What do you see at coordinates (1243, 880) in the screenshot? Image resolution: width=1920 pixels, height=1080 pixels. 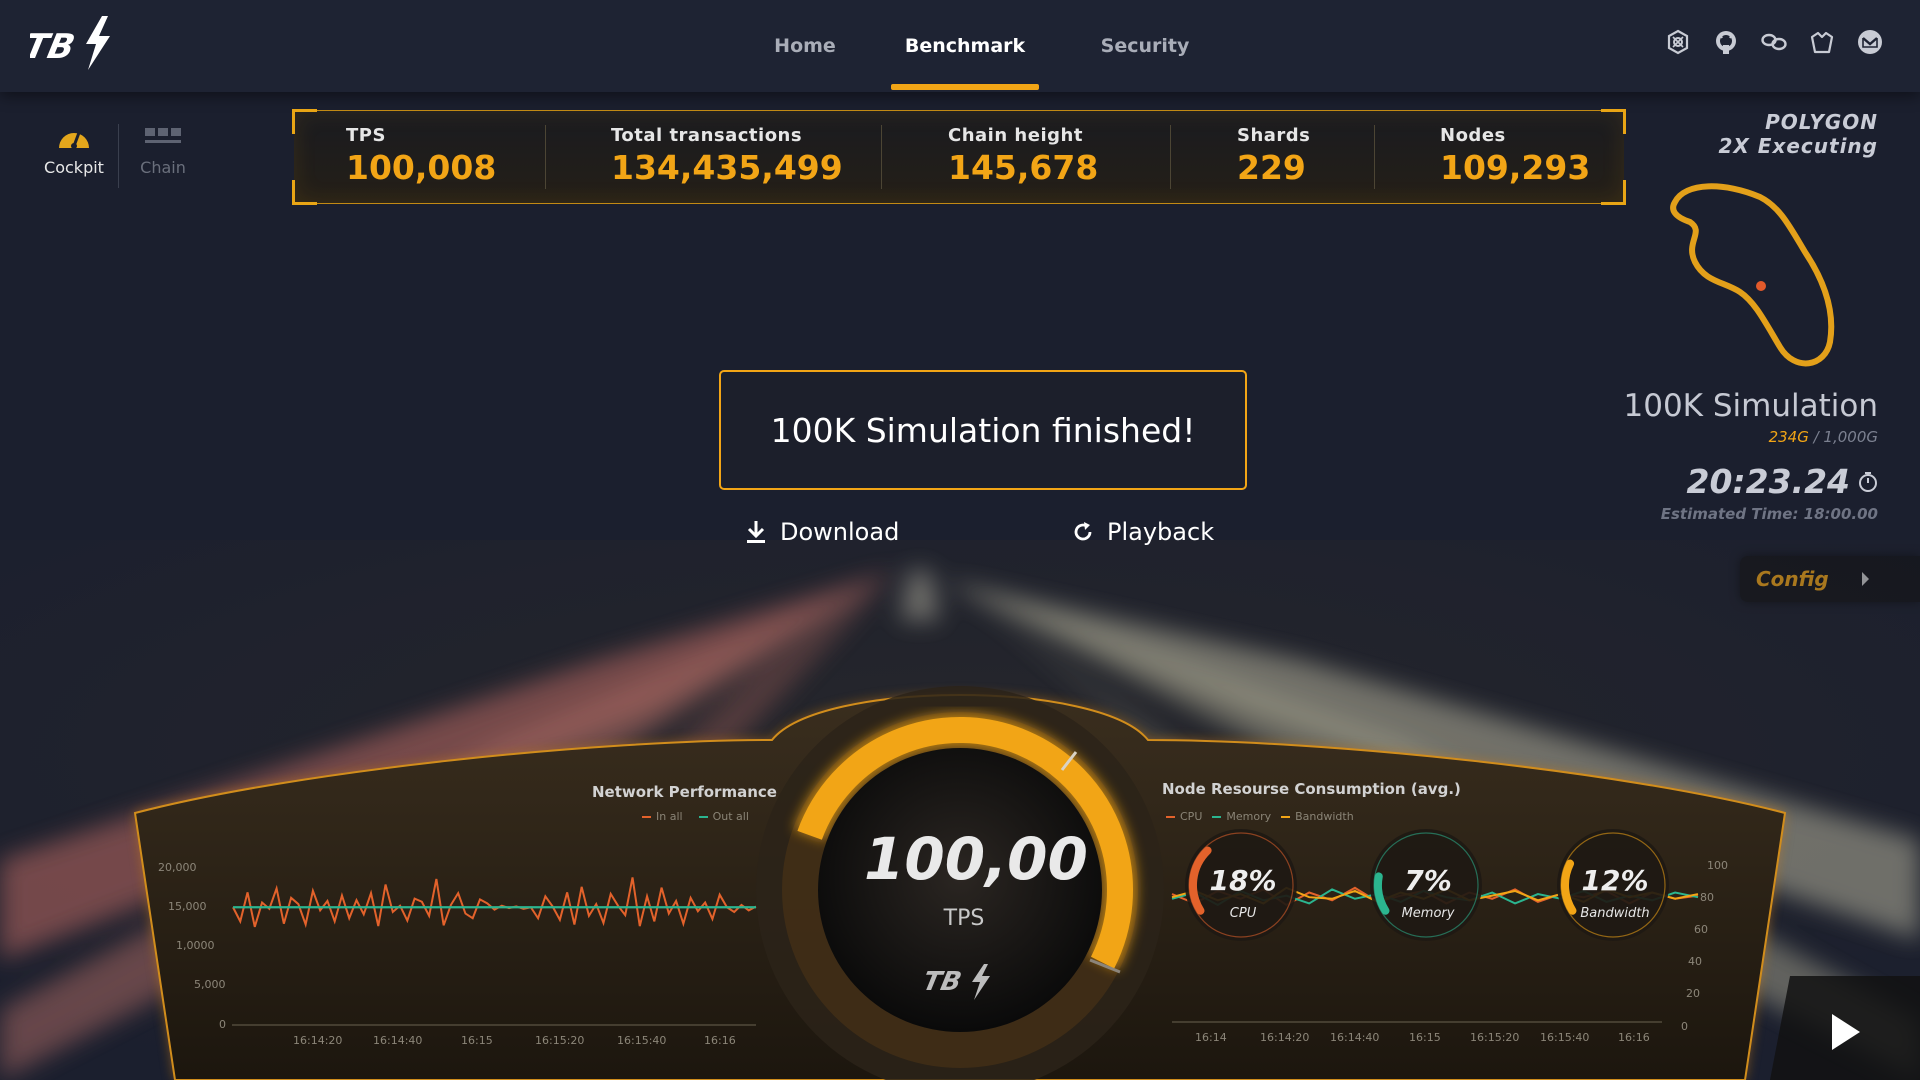 I see `cpu-gauge-value: 18%` at bounding box center [1243, 880].